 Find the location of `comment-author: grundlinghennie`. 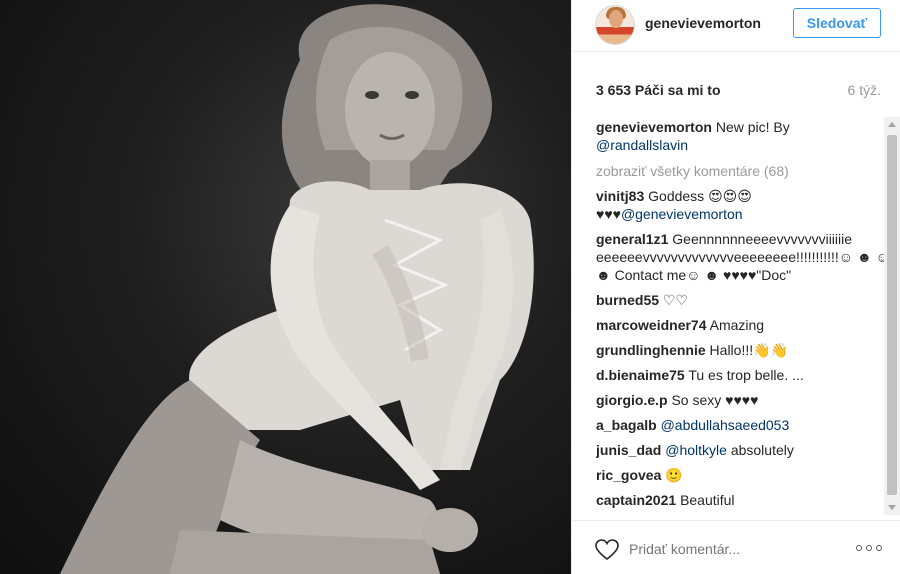

comment-author: grundlinghennie is located at coordinates (651, 350).